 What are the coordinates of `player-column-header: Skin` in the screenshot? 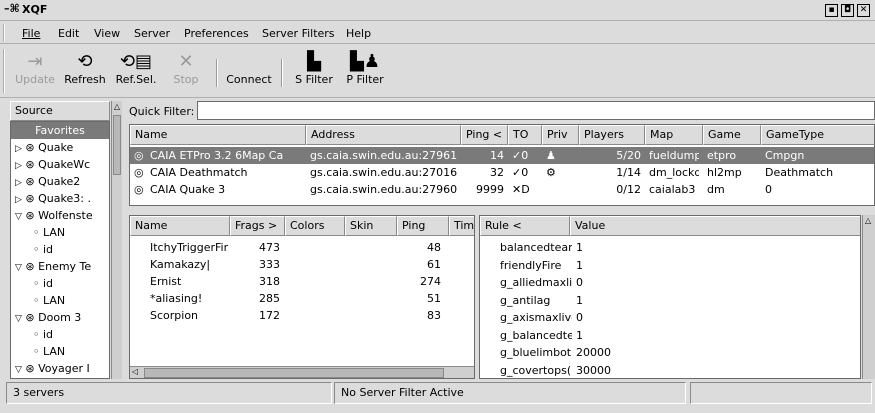 It's located at (371, 226).